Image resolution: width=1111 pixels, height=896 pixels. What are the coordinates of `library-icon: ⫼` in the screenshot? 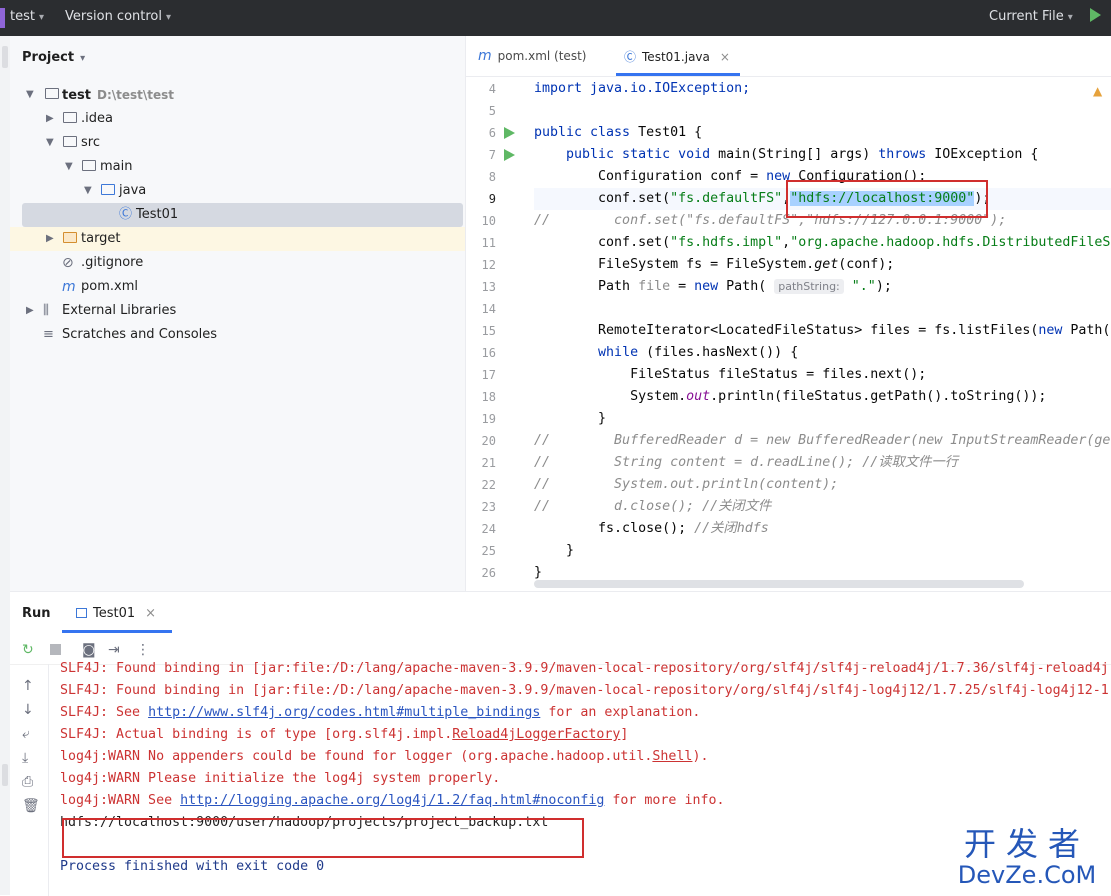 It's located at (46, 310).